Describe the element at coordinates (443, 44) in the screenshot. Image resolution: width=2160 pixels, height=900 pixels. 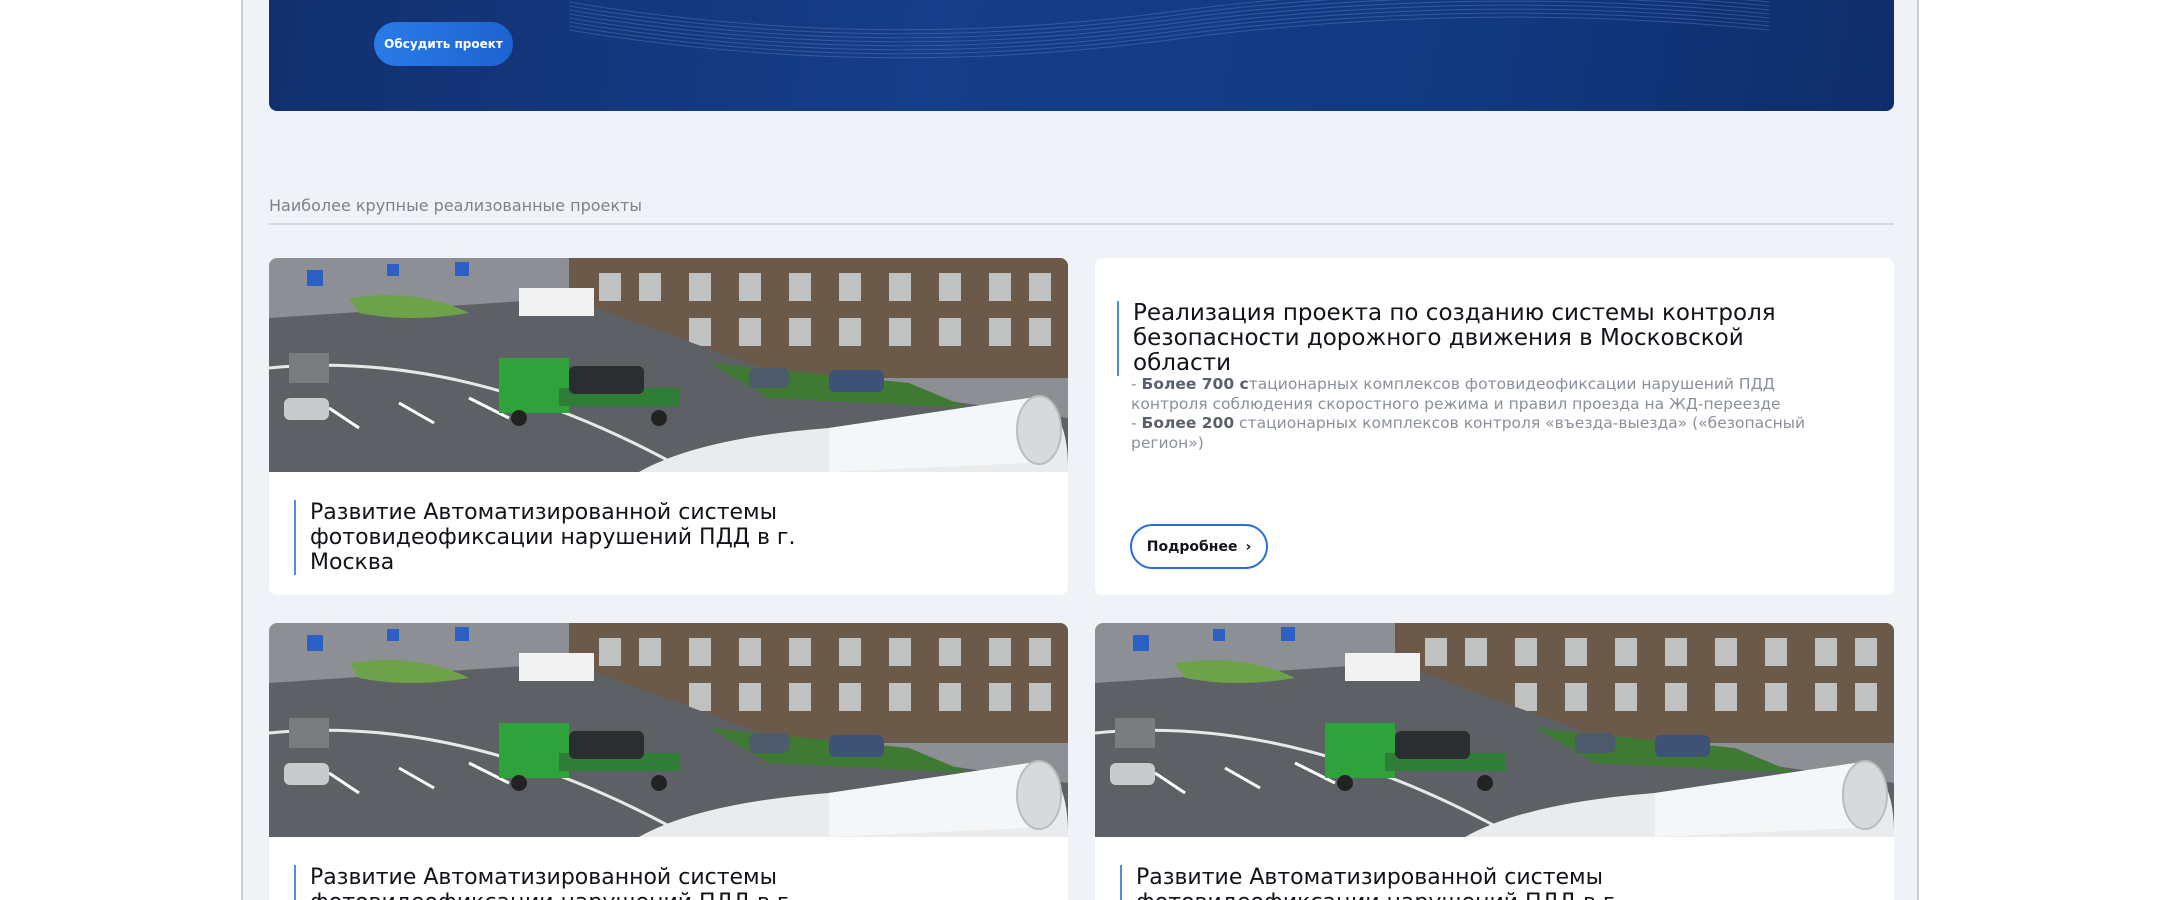
I see `discuss-project-button: Обсудить проект` at that location.